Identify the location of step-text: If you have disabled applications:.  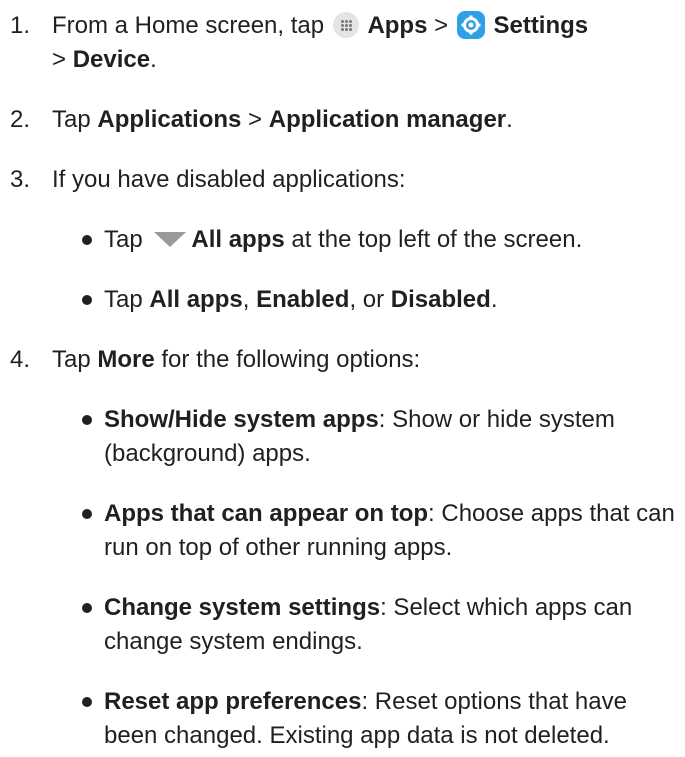
(229, 179).